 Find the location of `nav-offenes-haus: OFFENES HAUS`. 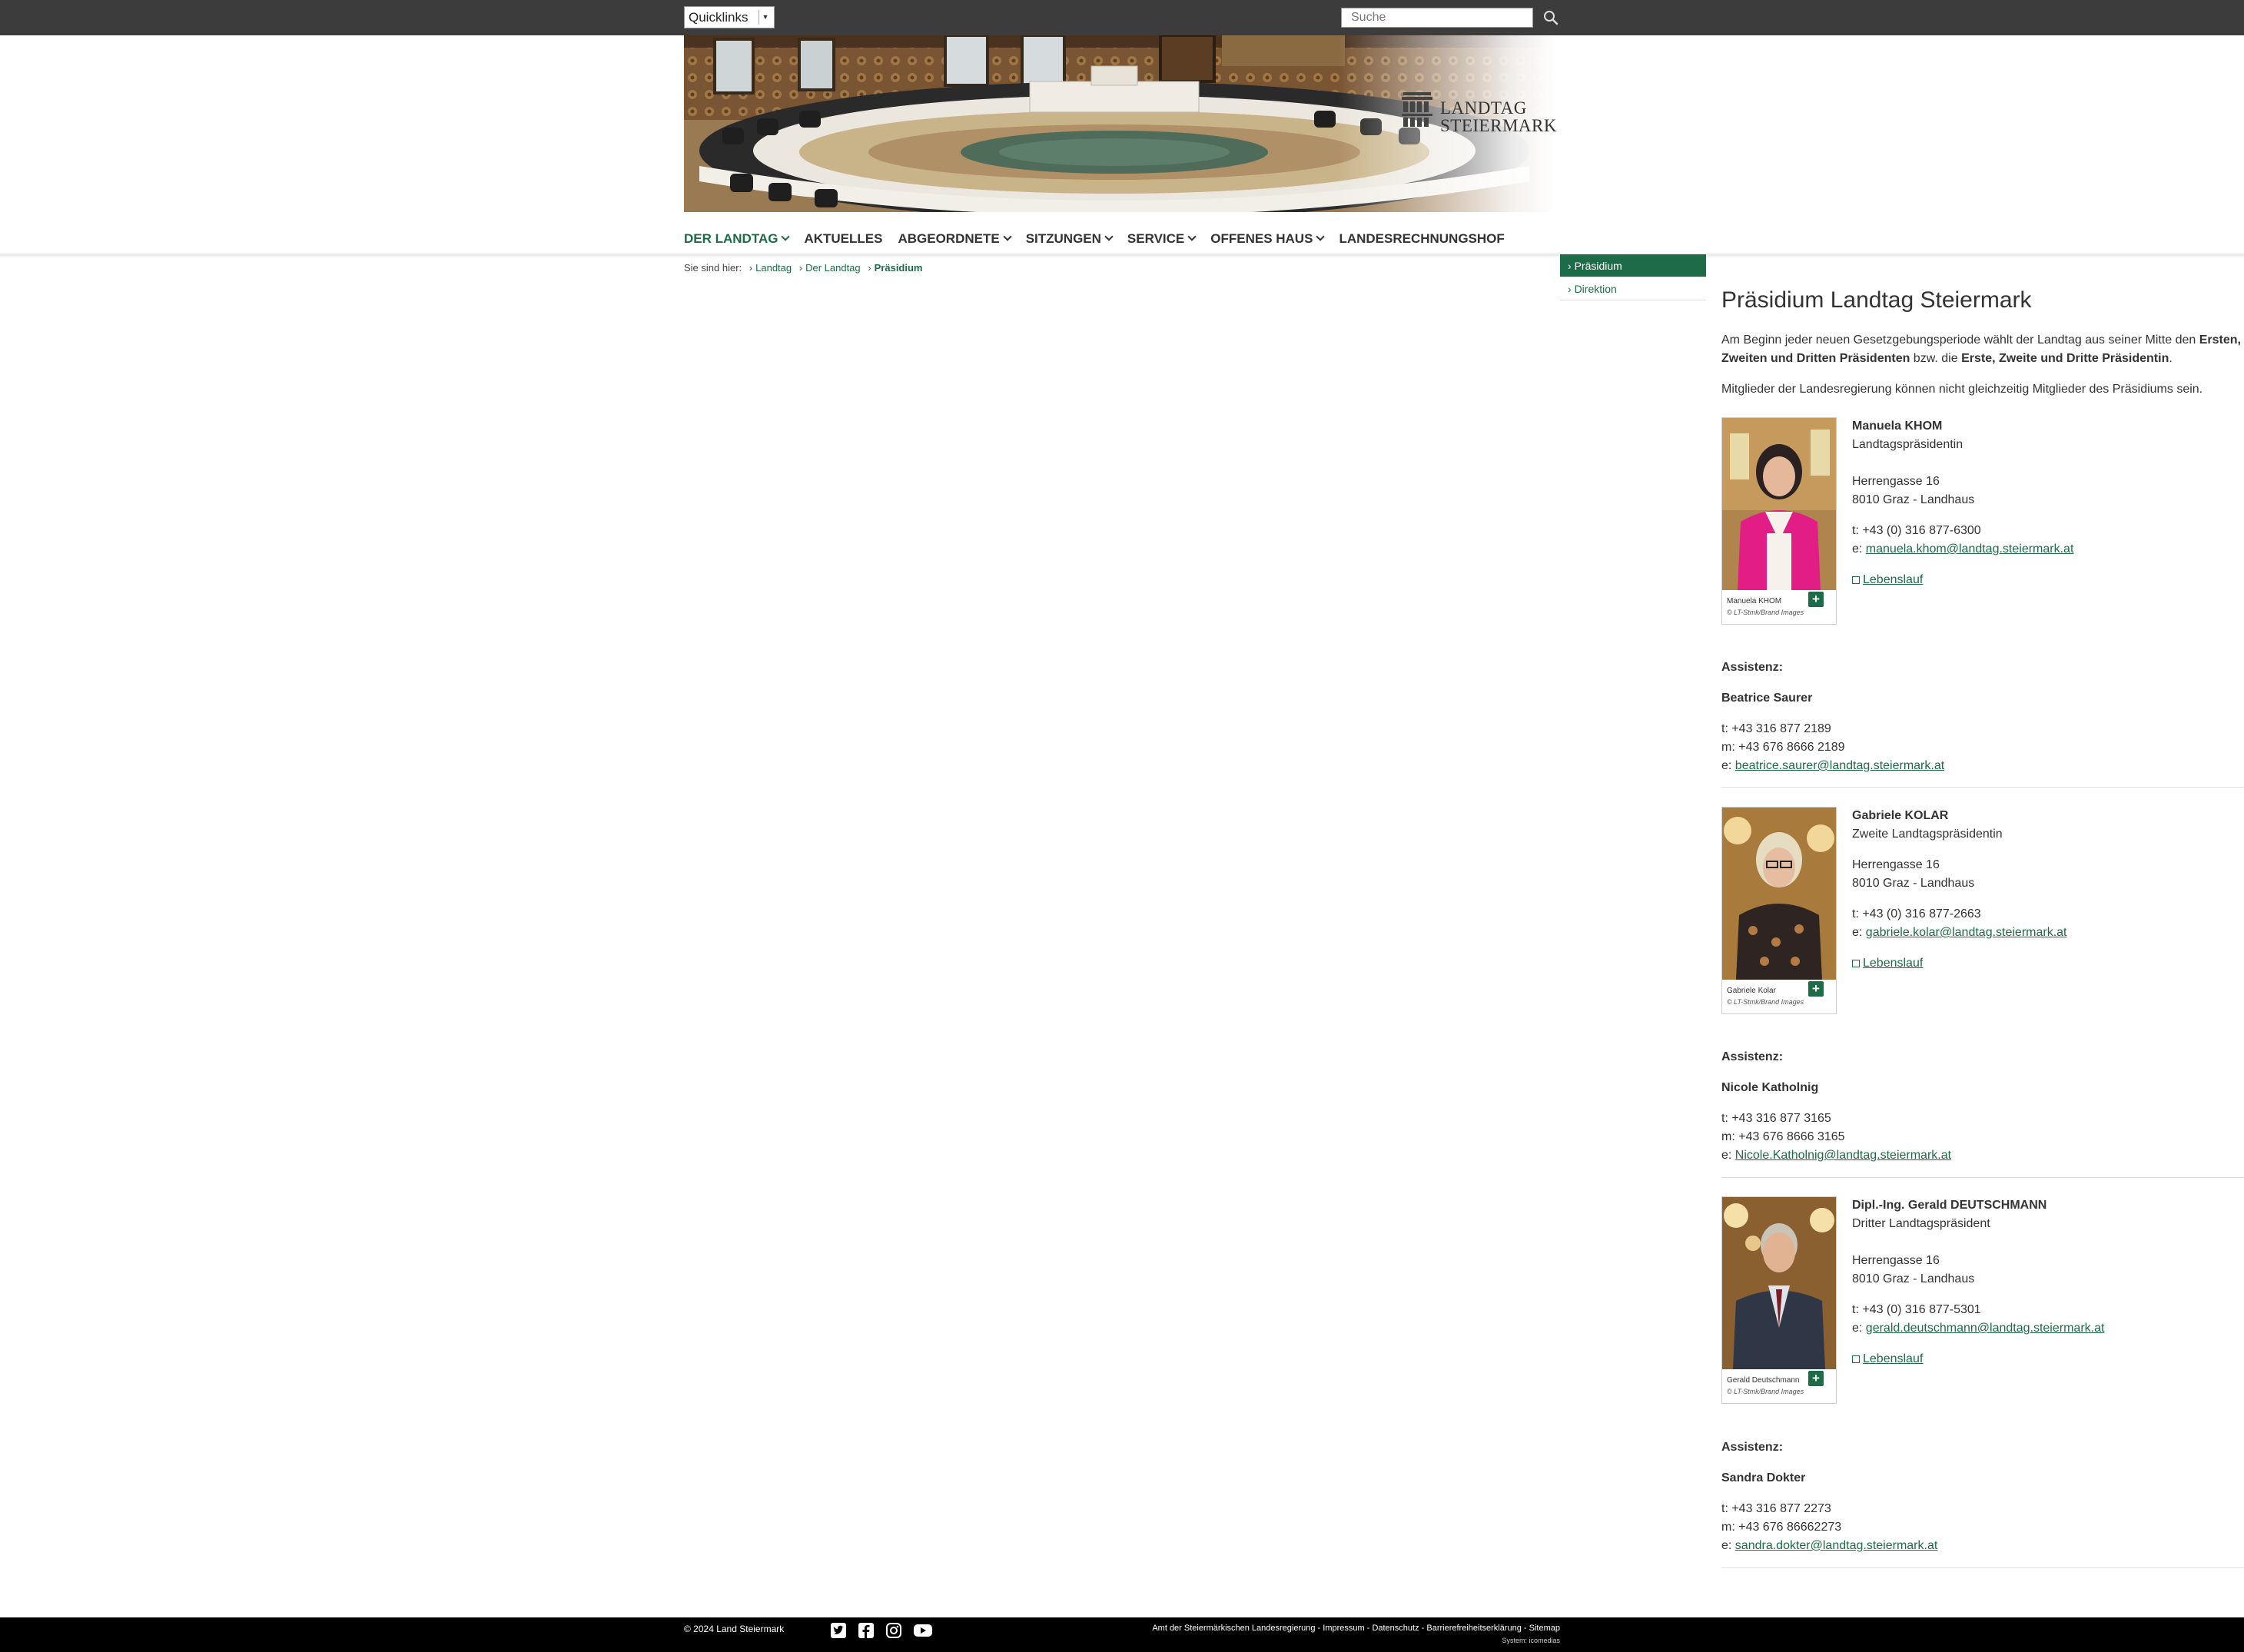

nav-offenes-haus: OFFENES HAUS is located at coordinates (1268, 241).